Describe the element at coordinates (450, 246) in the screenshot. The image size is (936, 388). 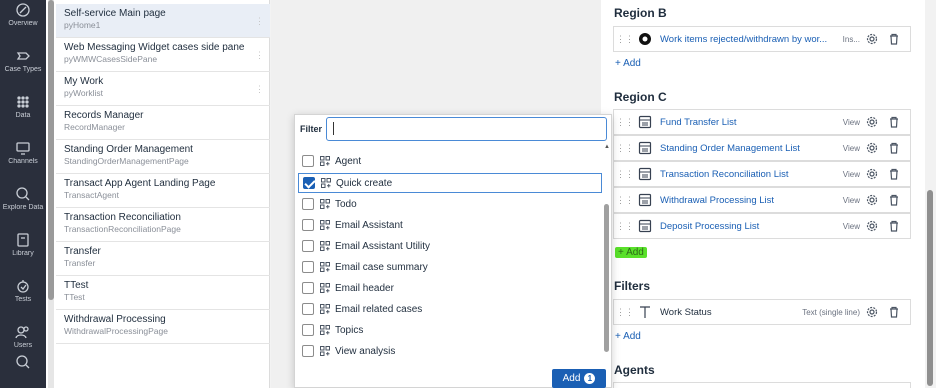
I see `option-email-assistant-utility: Email Assistant Utility` at that location.